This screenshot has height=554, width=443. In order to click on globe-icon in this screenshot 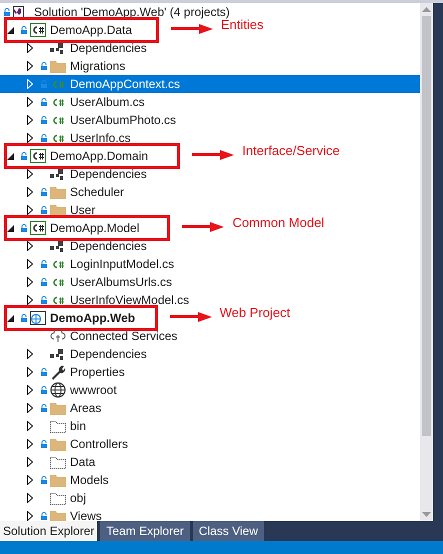, I will do `click(58, 390)`.